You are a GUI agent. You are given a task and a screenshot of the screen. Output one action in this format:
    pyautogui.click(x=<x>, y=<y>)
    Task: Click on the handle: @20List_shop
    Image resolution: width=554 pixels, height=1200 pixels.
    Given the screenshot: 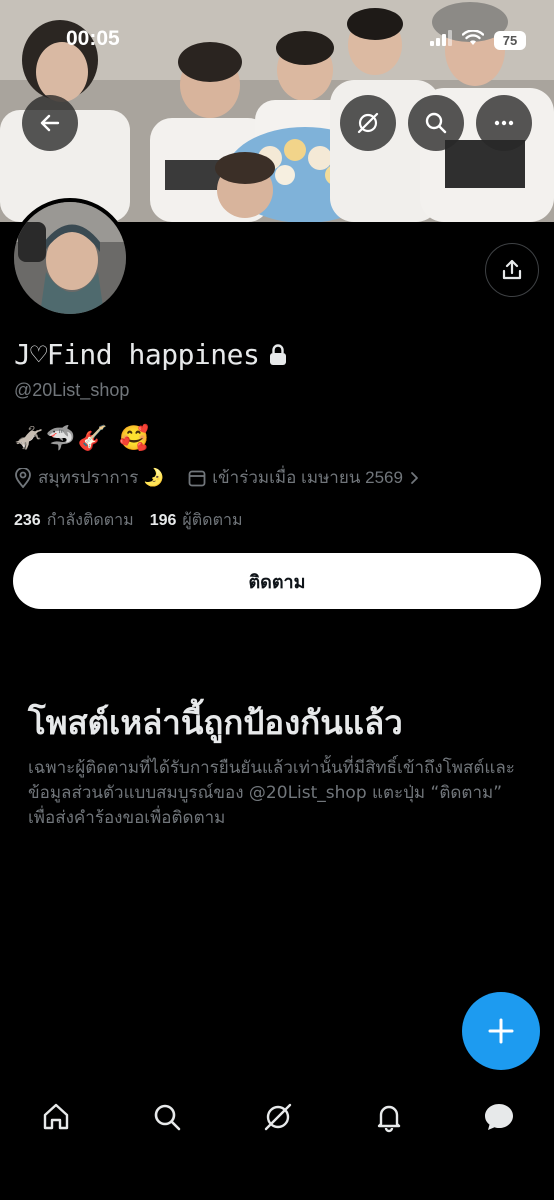 What is the action you would take?
    pyautogui.click(x=72, y=390)
    